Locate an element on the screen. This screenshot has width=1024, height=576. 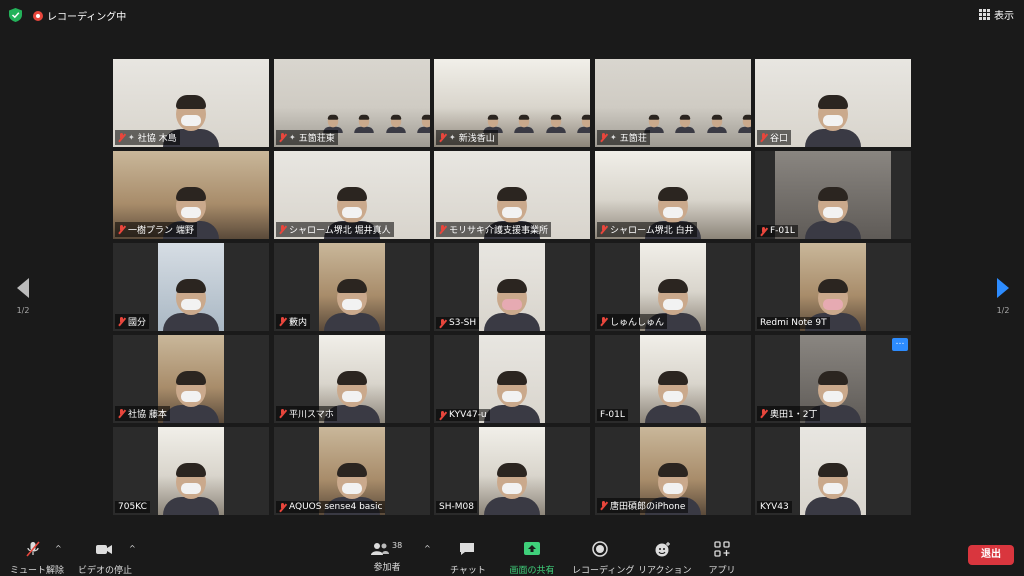
video-tile: ✦ 新浅香山 is located at coordinates (512, 103).